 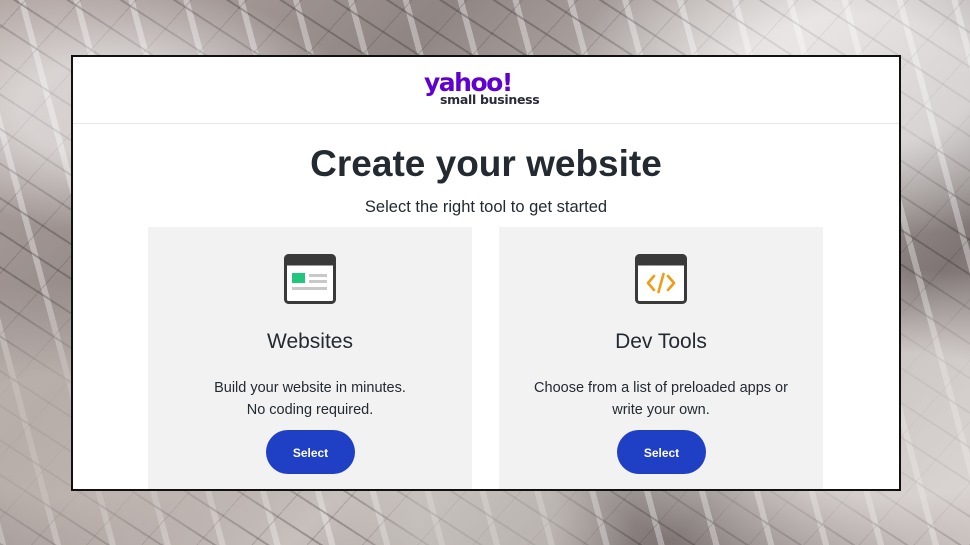 I want to click on yahoo-small-business-logo: yahoo! small business, so click(x=484, y=89).